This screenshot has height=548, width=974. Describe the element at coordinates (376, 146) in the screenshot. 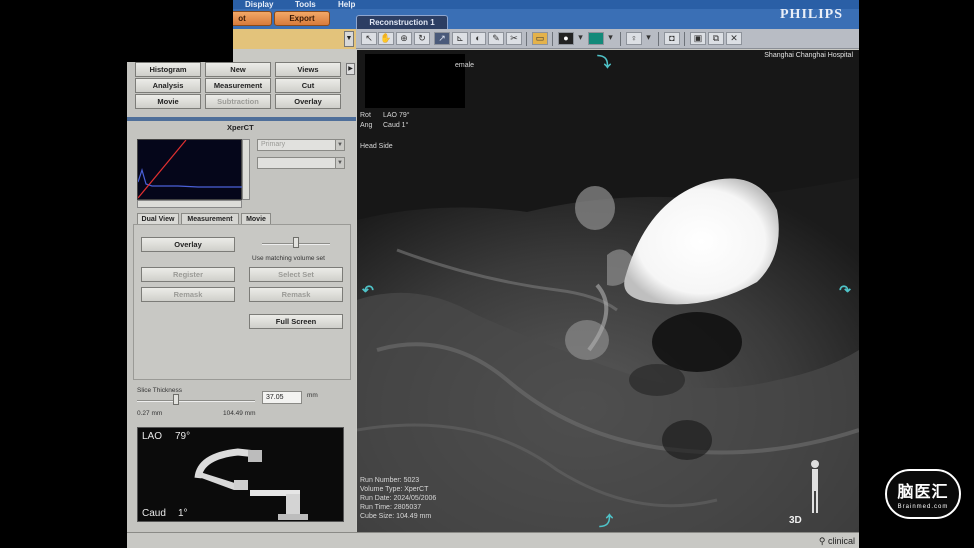

I see `orientation-text: Head Side` at that location.